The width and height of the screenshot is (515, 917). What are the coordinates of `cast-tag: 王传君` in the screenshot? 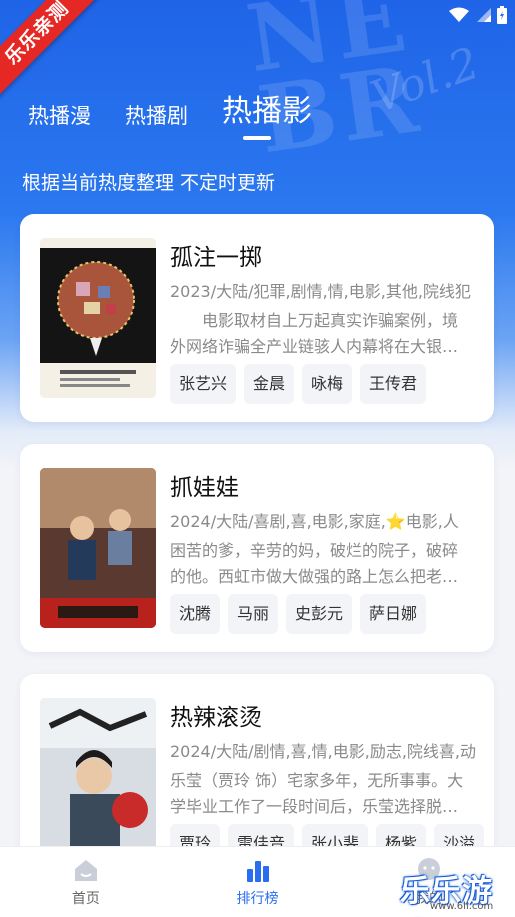 It's located at (393, 384).